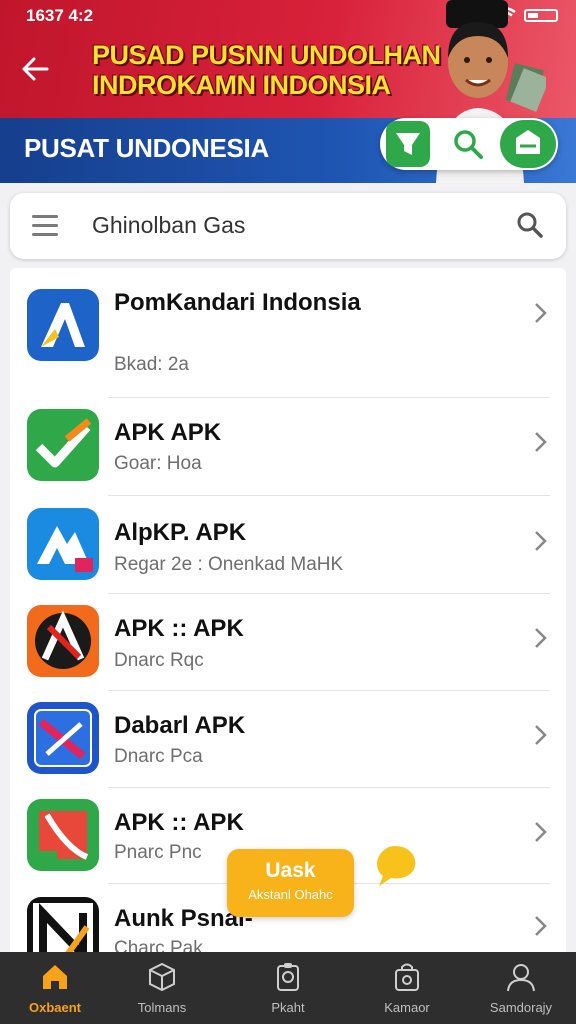 The height and width of the screenshot is (1024, 576). I want to click on app-title: AlpKP. APK, so click(180, 532).